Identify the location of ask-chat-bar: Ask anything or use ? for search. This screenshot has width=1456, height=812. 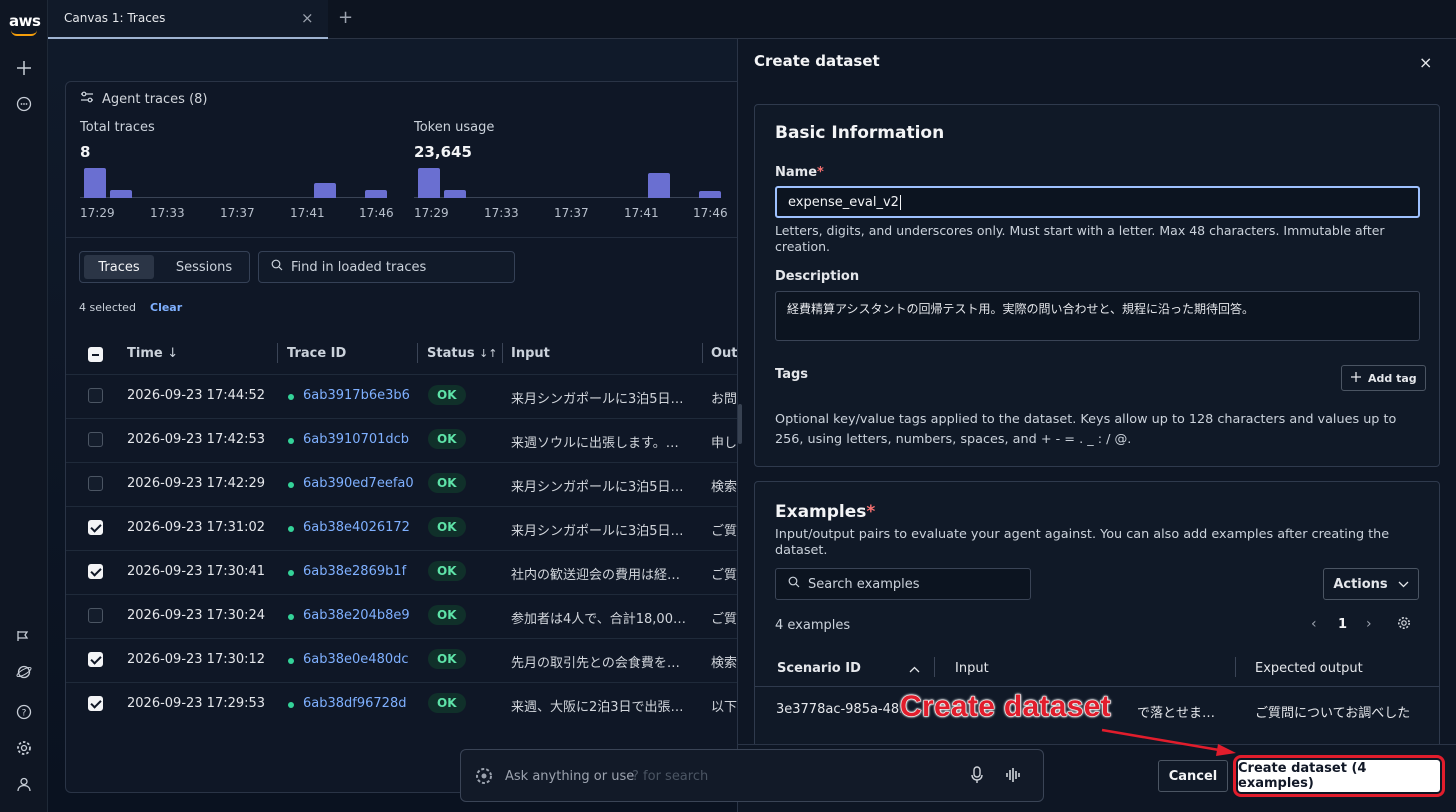
(752, 775).